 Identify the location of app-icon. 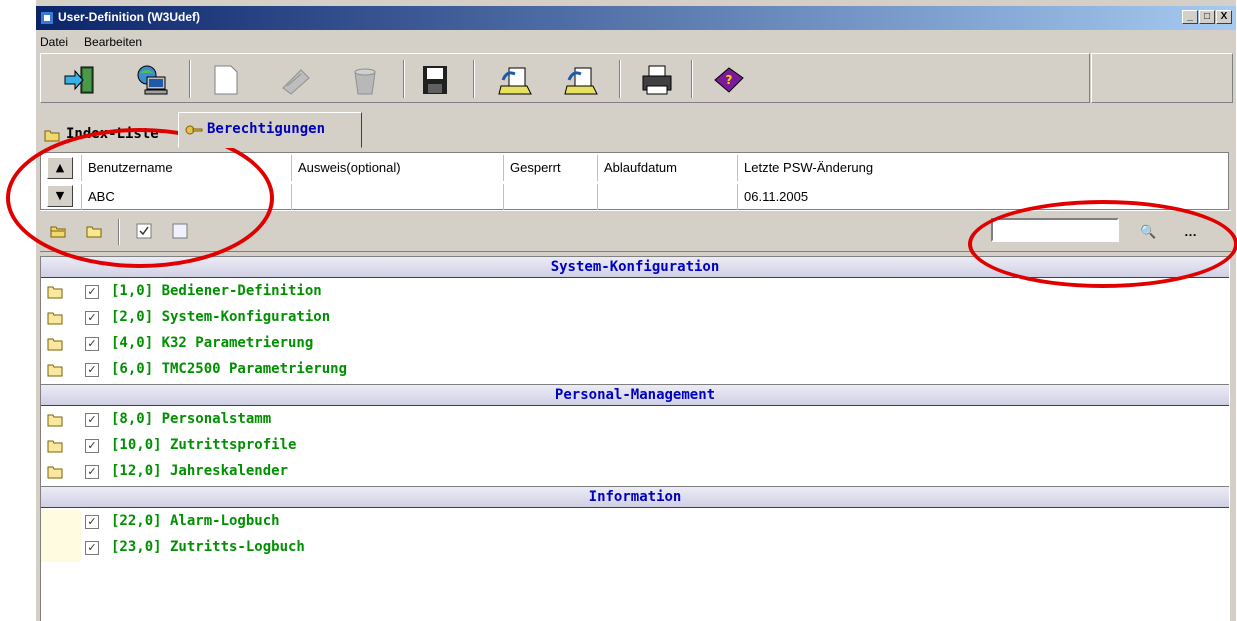
(47, 18).